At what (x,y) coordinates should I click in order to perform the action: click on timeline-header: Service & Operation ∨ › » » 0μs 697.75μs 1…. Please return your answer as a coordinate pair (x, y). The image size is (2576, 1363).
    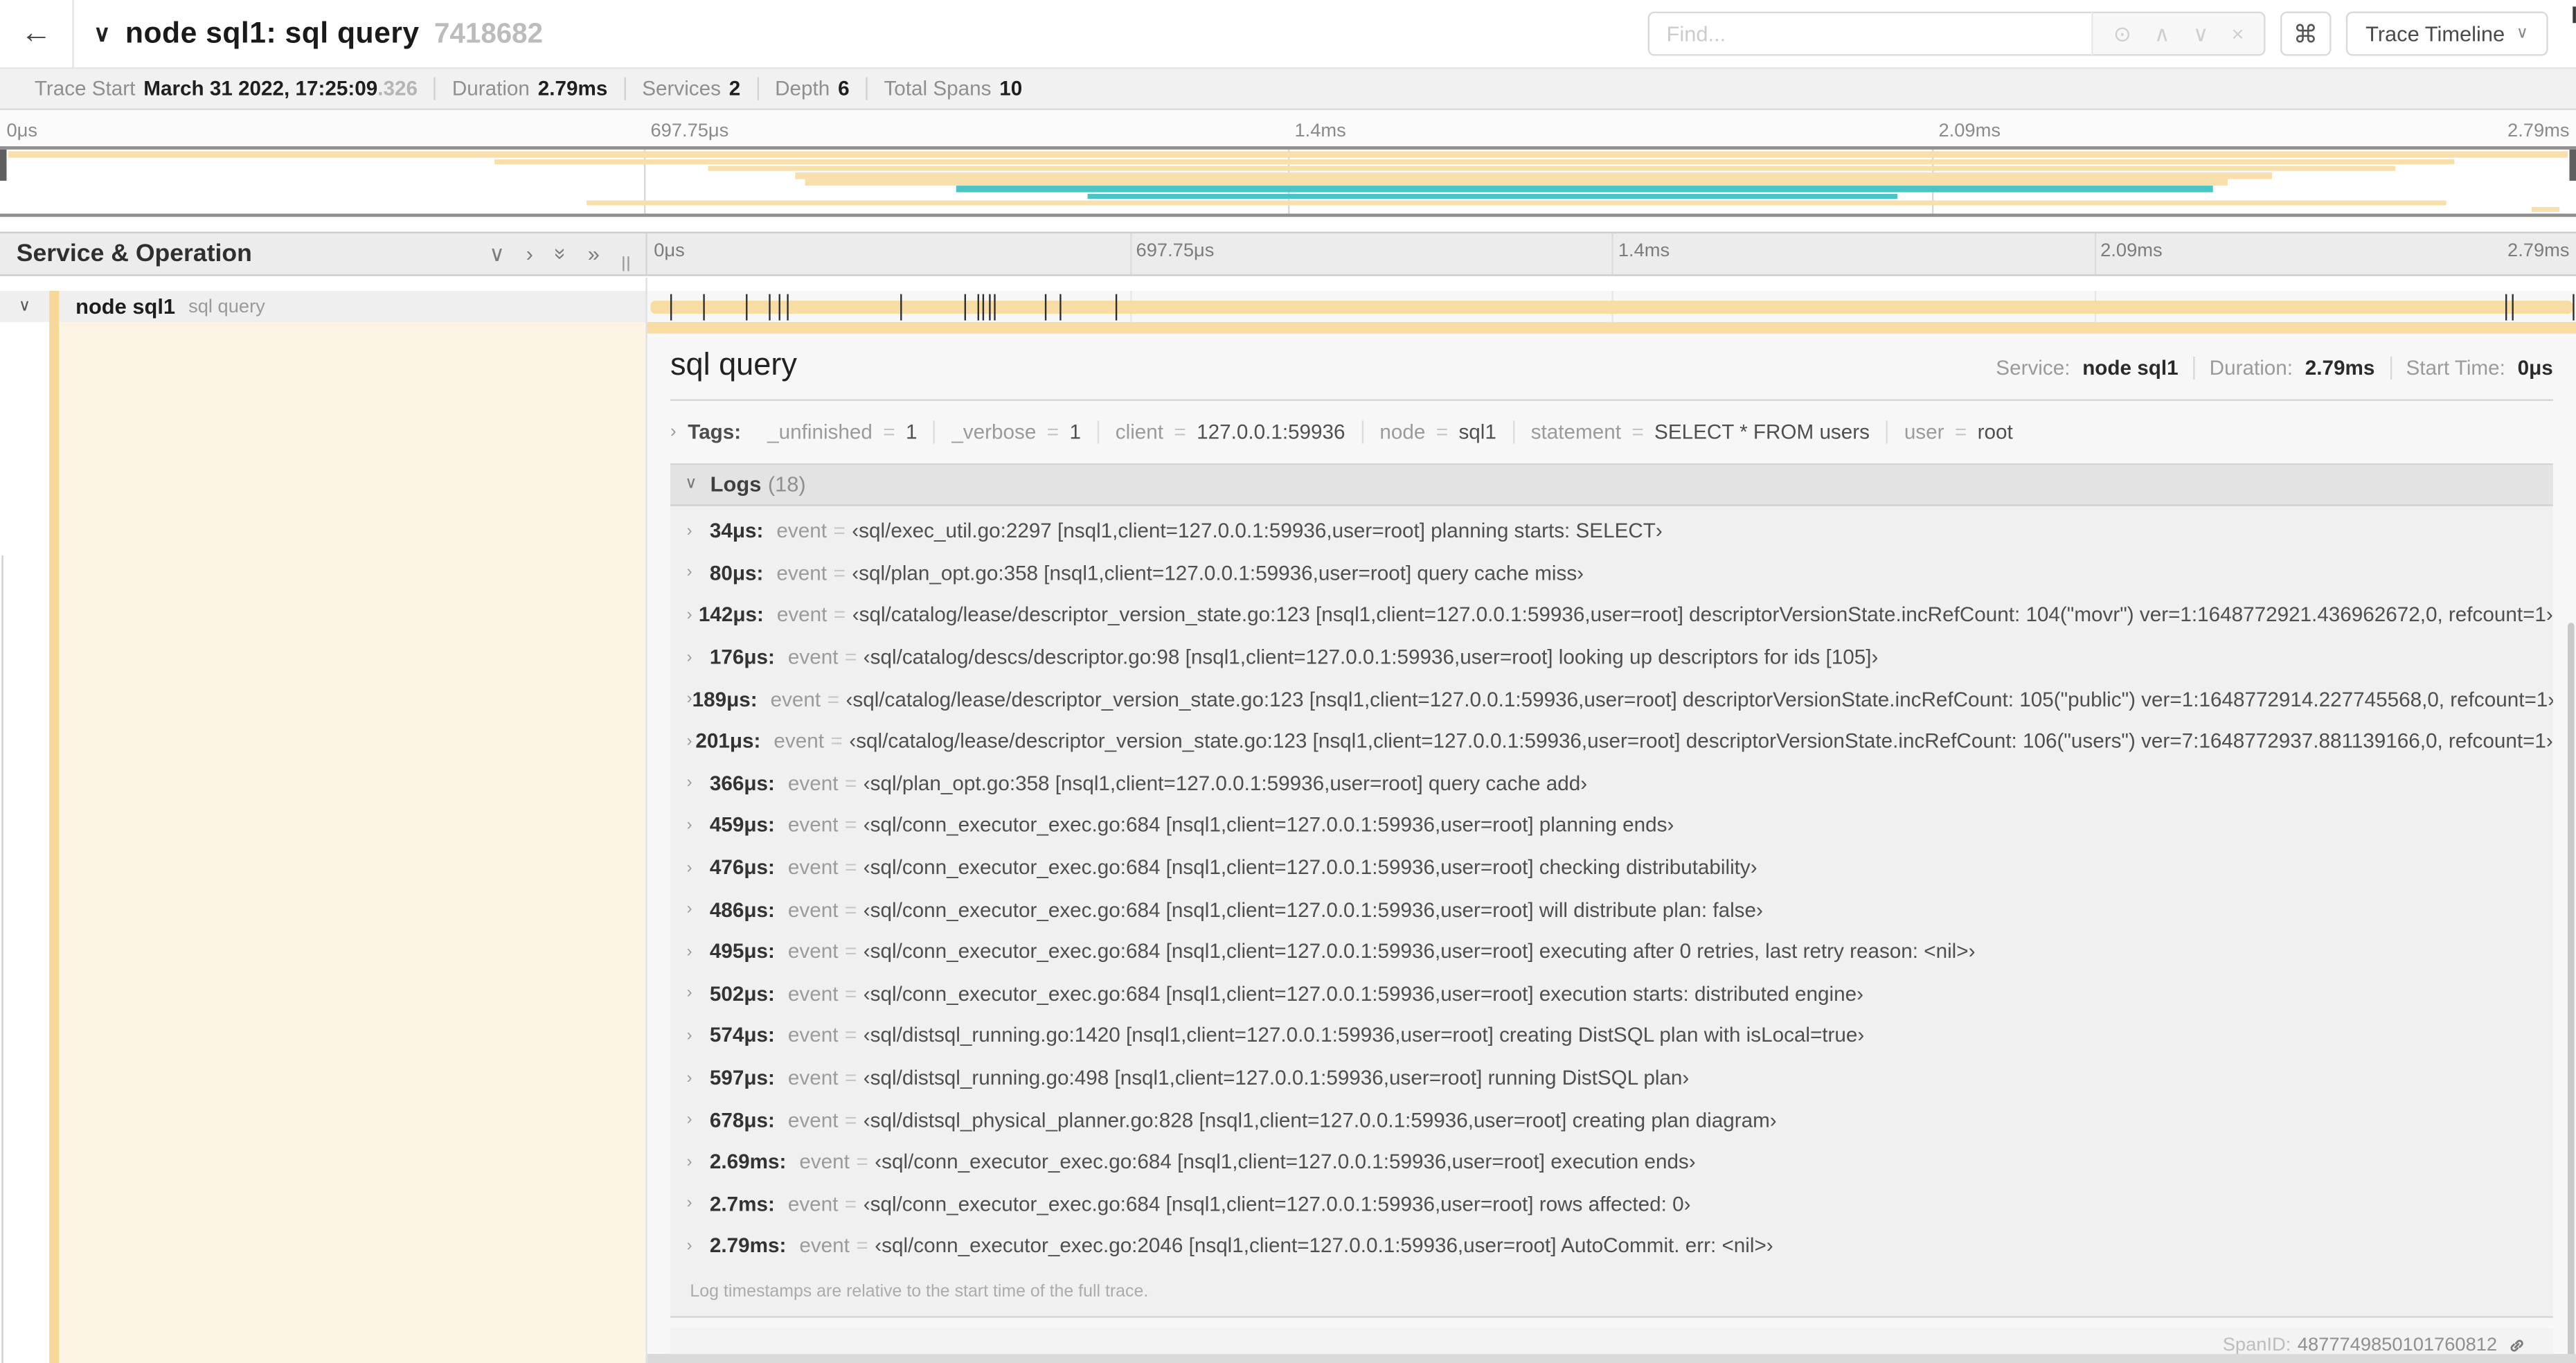
    Looking at the image, I should click on (1288, 254).